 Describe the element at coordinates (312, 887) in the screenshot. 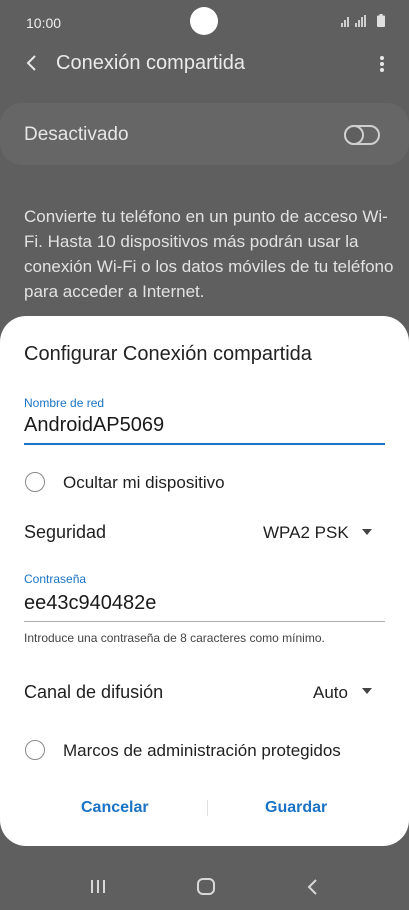

I see `nav-back-icon` at that location.